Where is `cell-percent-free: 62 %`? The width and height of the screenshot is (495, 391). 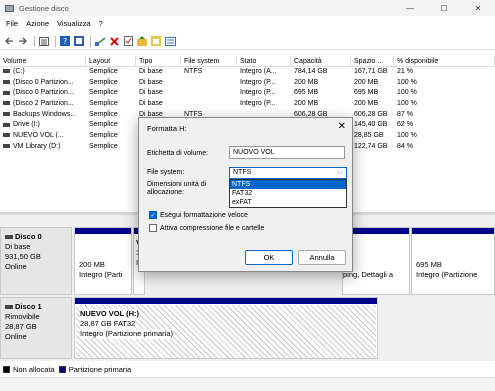 cell-percent-free: 62 % is located at coordinates (405, 125).